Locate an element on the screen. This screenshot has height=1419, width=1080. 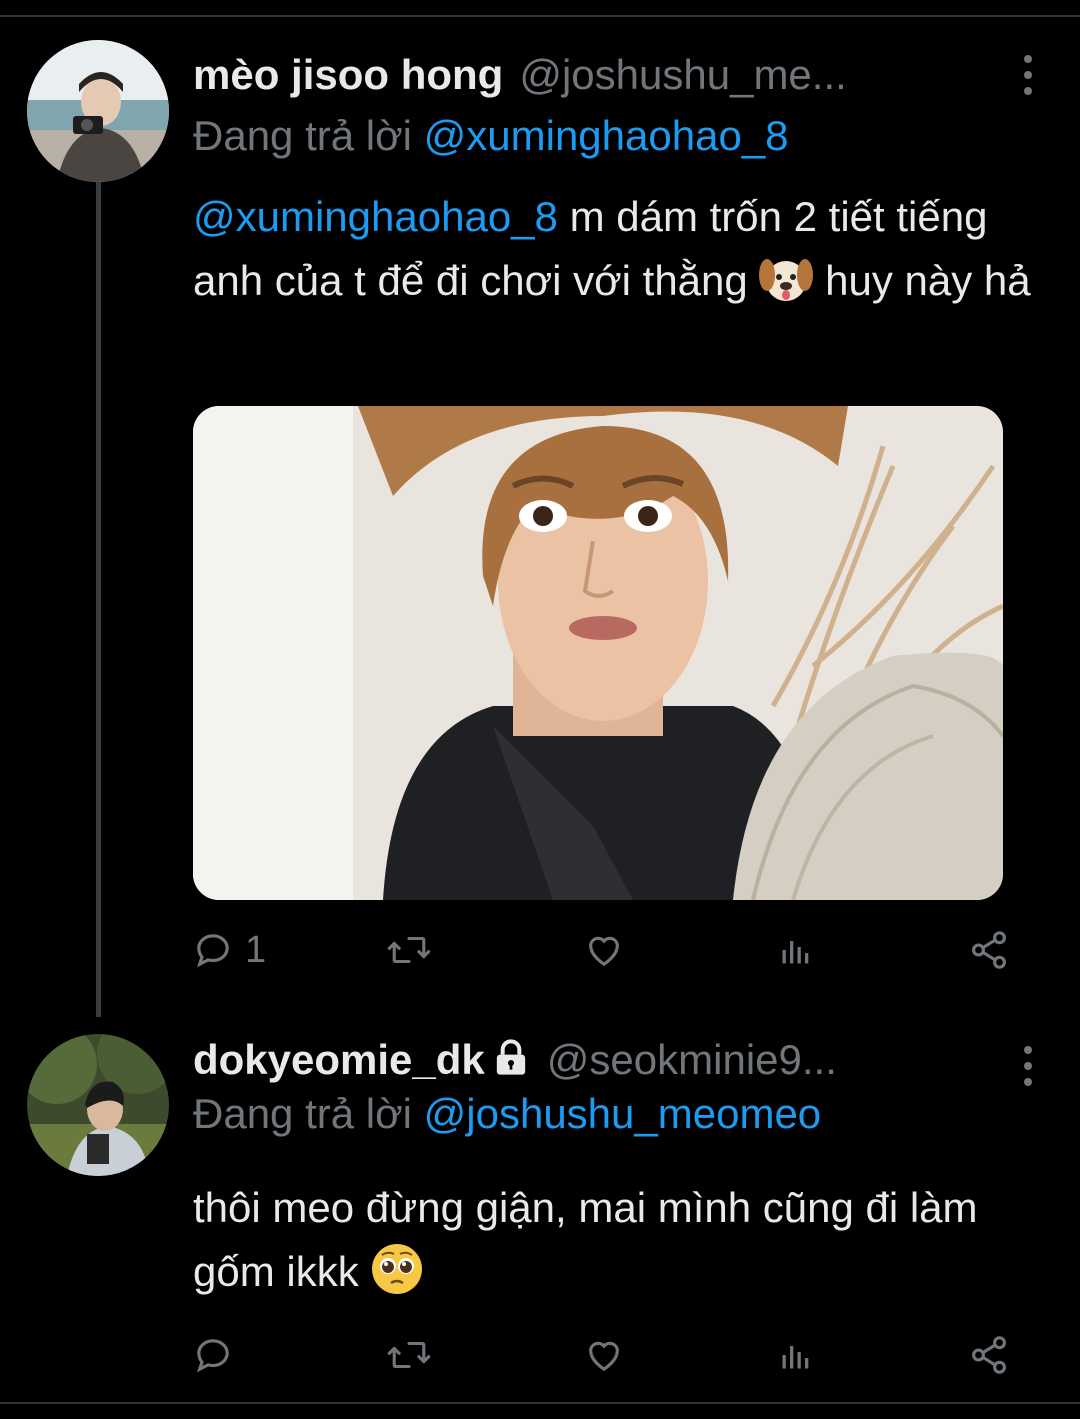
reply-button: 1 is located at coordinates (229, 950).